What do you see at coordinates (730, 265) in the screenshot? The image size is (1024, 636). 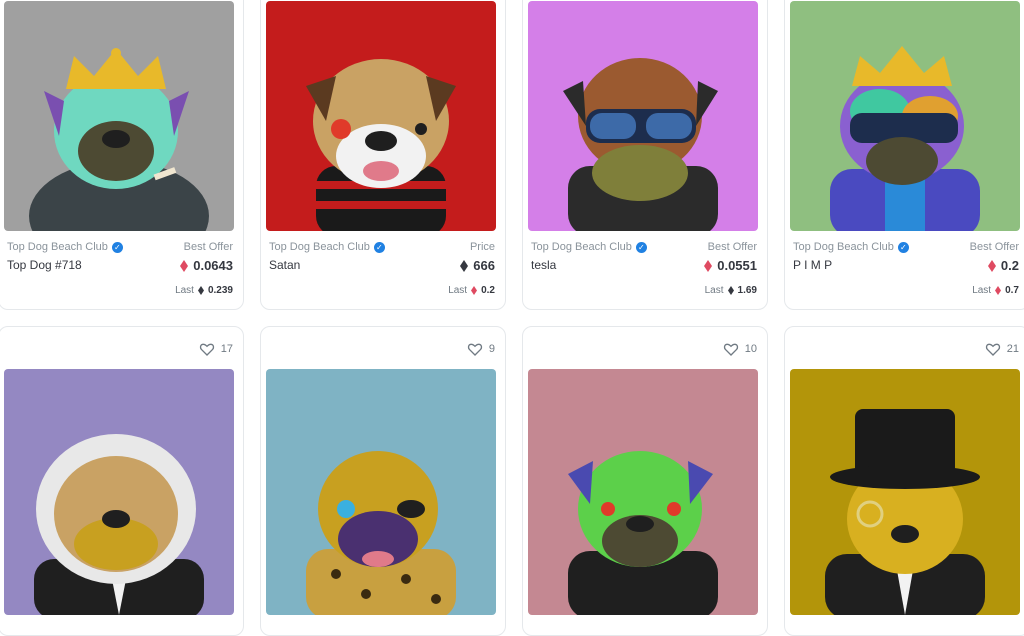 I see `price-value: 0.0551` at bounding box center [730, 265].